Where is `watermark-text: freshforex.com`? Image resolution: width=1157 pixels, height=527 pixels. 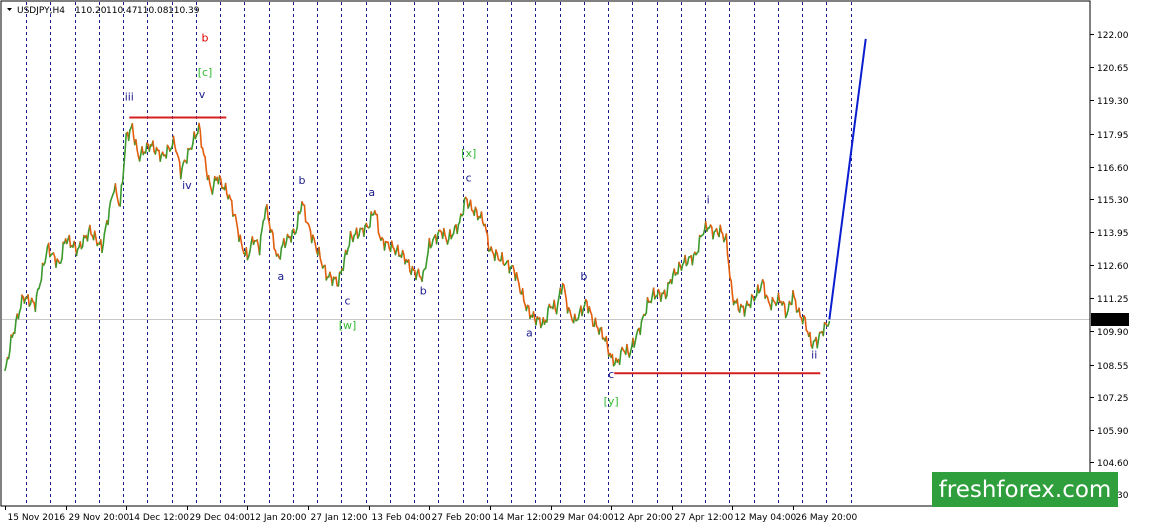 watermark-text: freshforex.com is located at coordinates (1025, 490).